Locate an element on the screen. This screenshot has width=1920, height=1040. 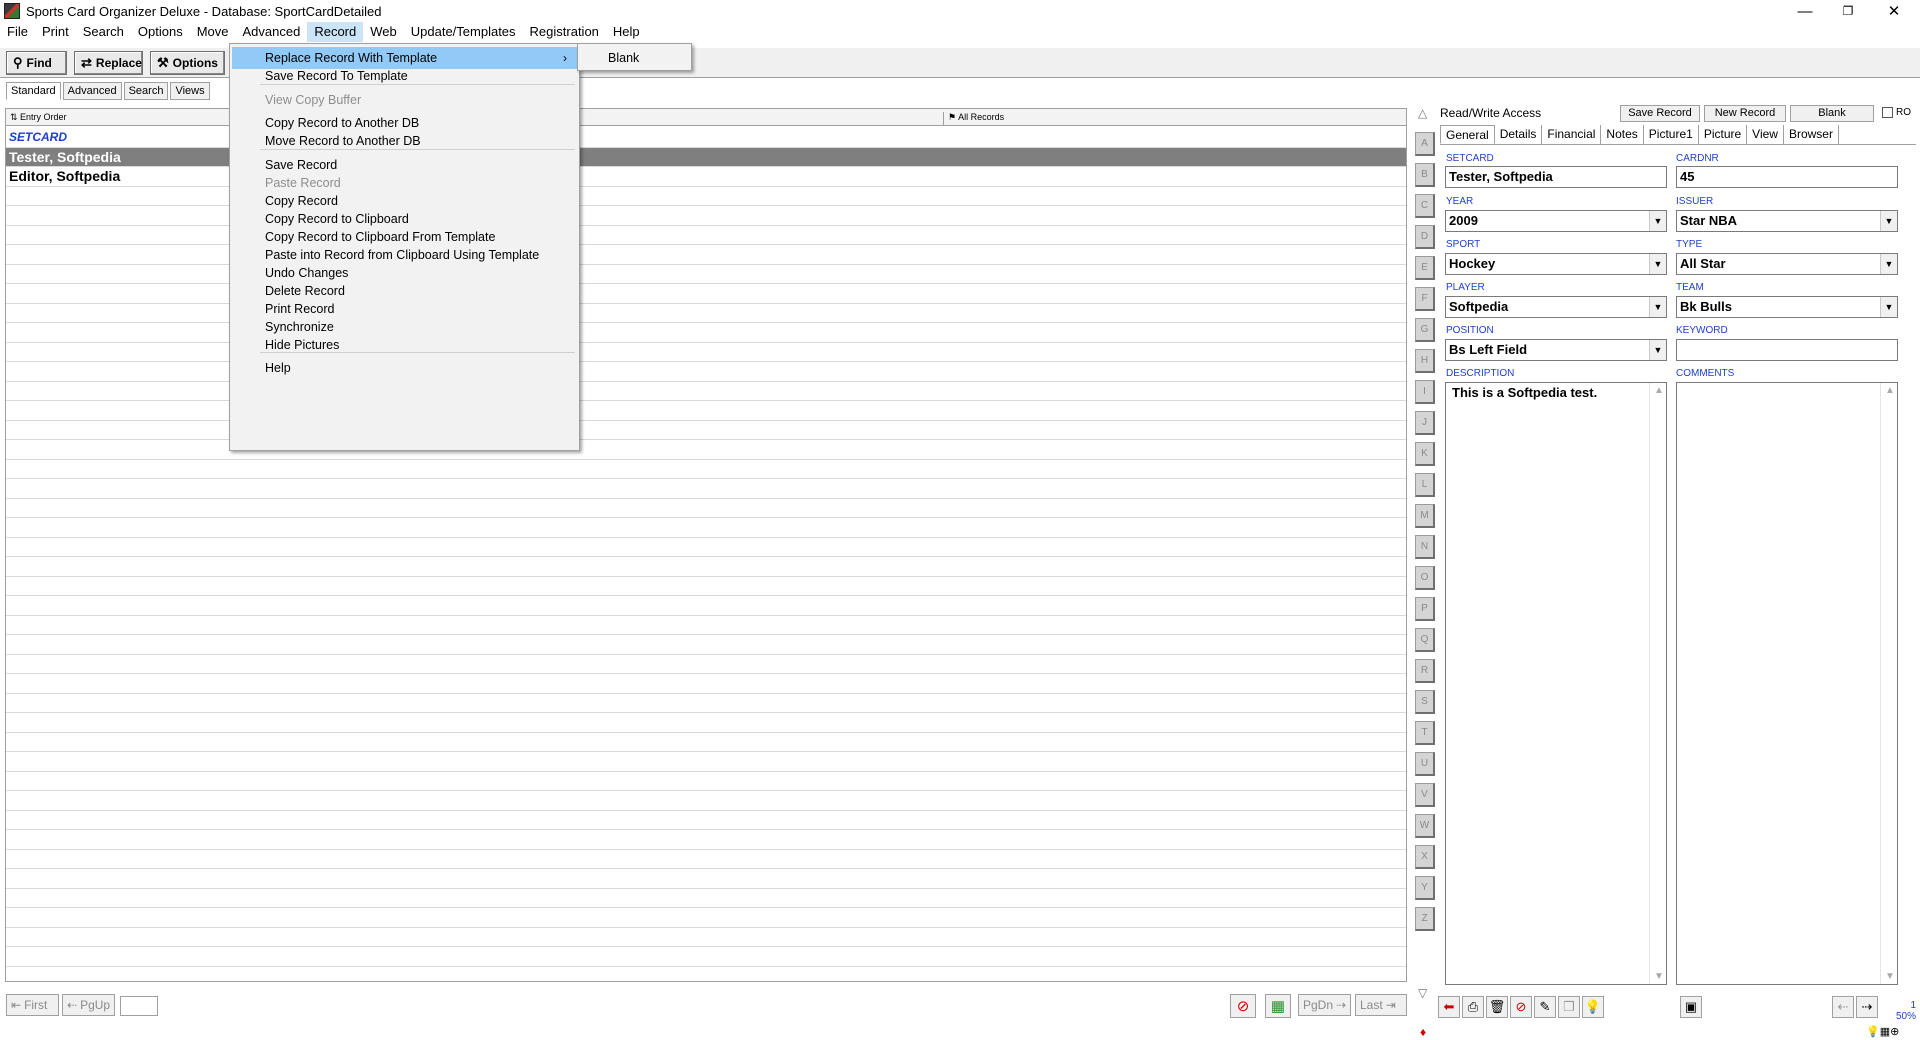
menu-item-move-record-to-another-db: Move Record to Another DB is located at coordinates (404, 141).